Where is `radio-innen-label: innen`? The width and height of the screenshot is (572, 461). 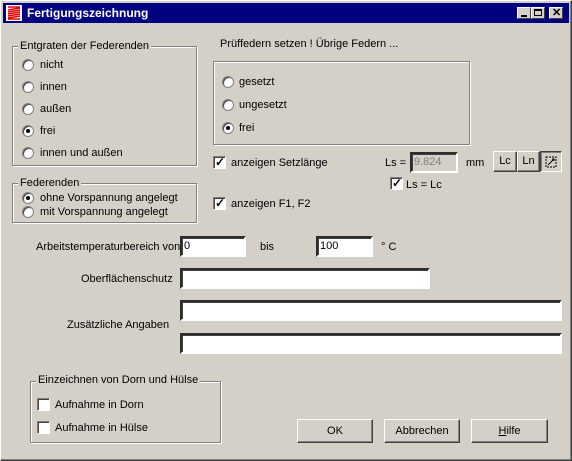 radio-innen-label: innen is located at coordinates (53, 87).